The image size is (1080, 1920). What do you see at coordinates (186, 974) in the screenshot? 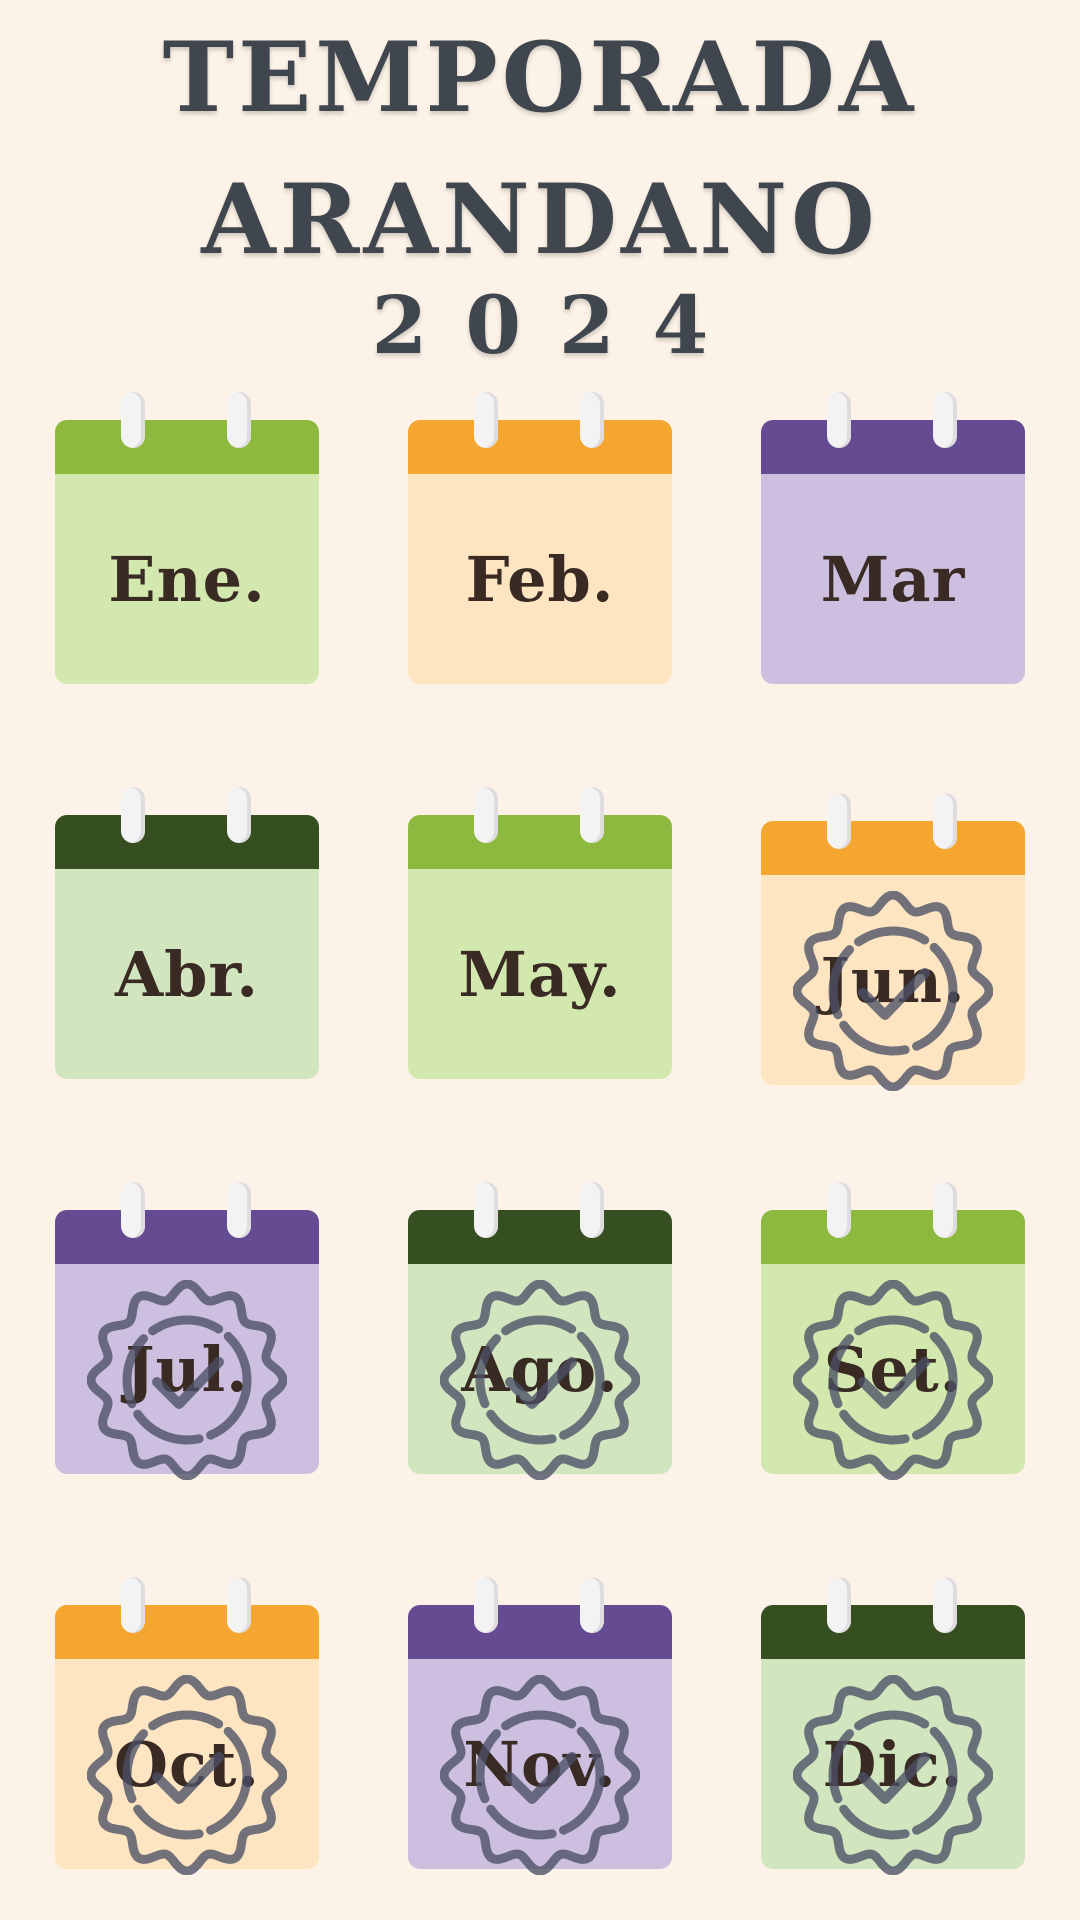
I see `month-label: Abr.` at bounding box center [186, 974].